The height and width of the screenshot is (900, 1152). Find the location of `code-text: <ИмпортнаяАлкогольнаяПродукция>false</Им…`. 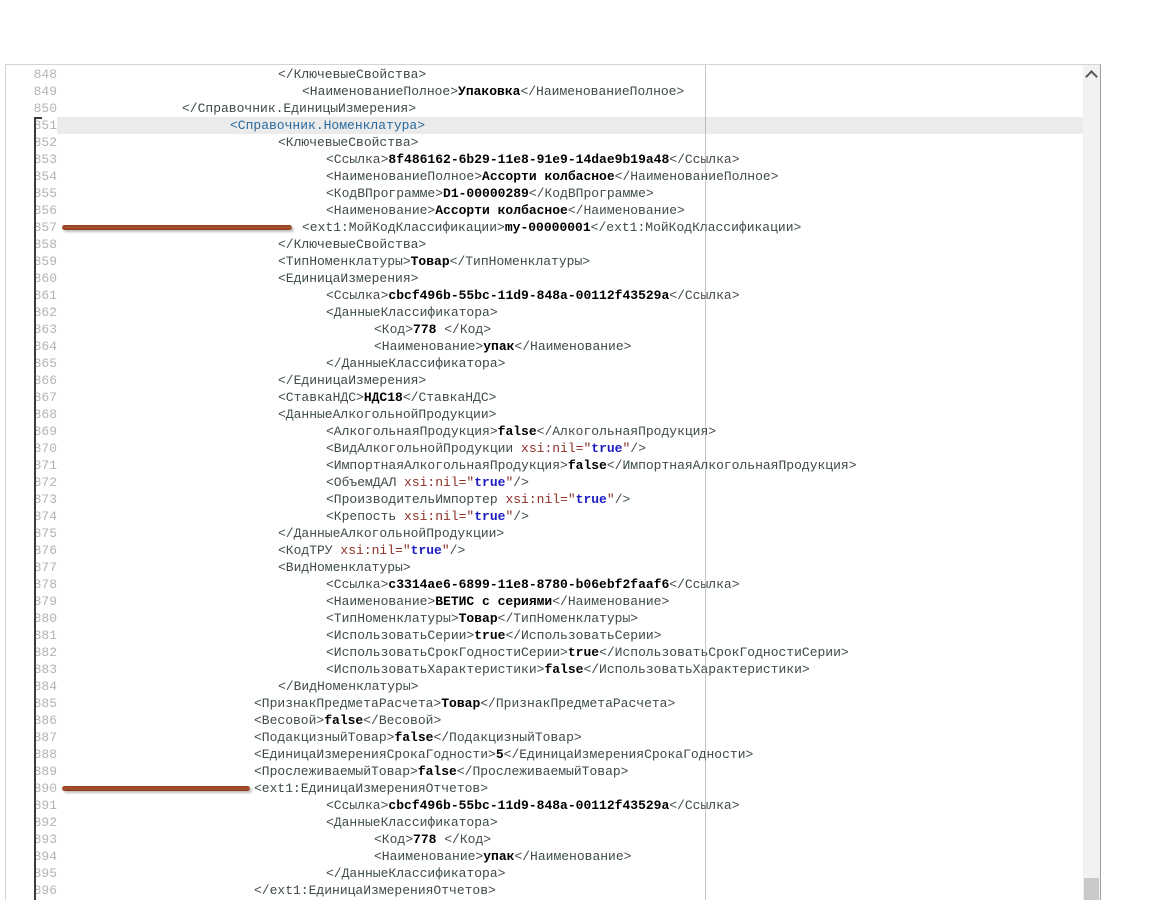

code-text: <ИмпортнаяАлкогольнаяПродукция>false</Им… is located at coordinates (591, 465).